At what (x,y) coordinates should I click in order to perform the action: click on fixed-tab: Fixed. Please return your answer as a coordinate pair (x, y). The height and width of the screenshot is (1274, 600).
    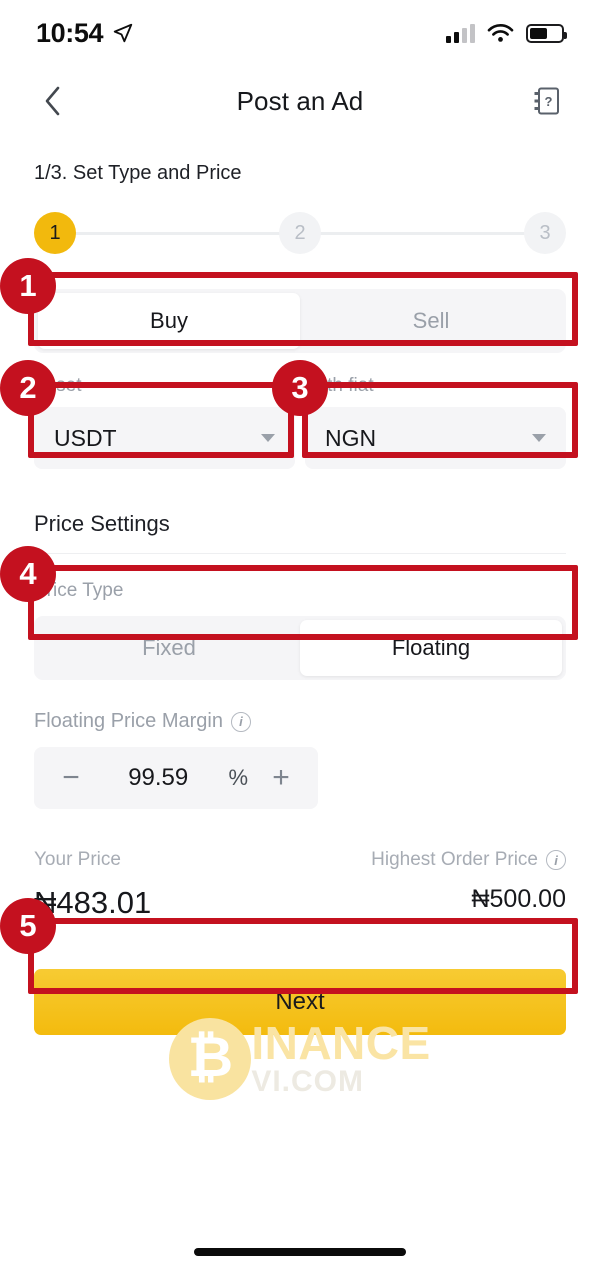
    Looking at the image, I should click on (169, 648).